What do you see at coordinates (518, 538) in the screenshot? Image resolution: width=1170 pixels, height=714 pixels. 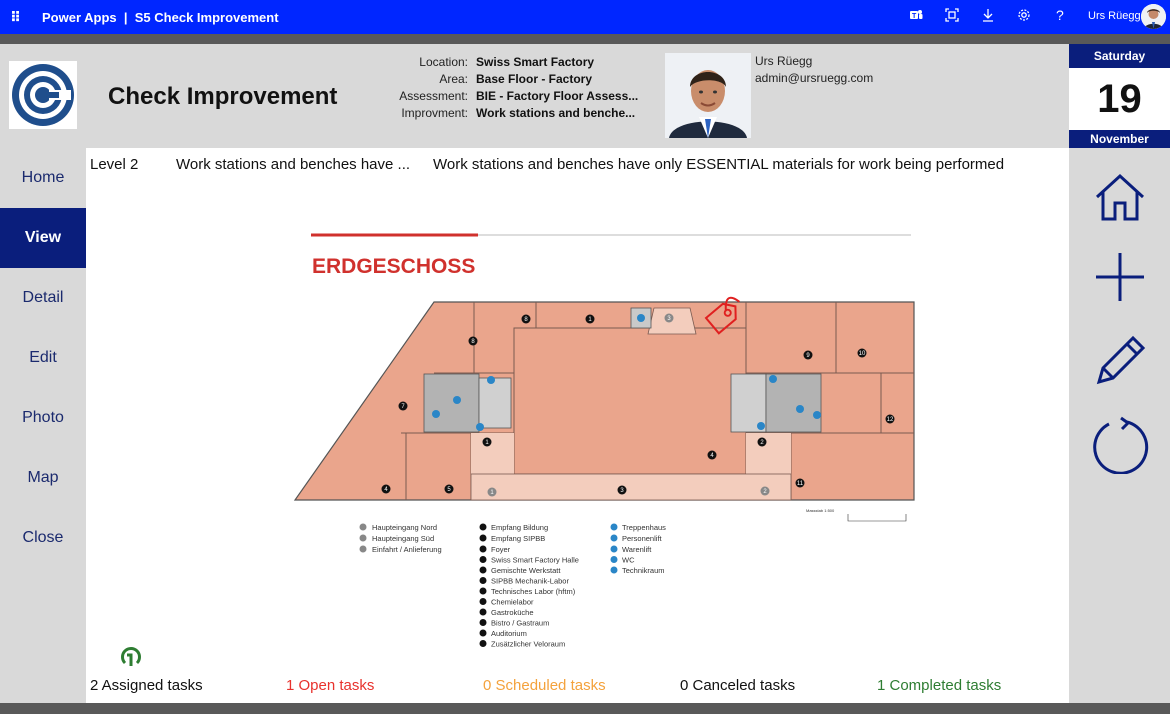 I see `legend-item: Empfang SIPBB` at bounding box center [518, 538].